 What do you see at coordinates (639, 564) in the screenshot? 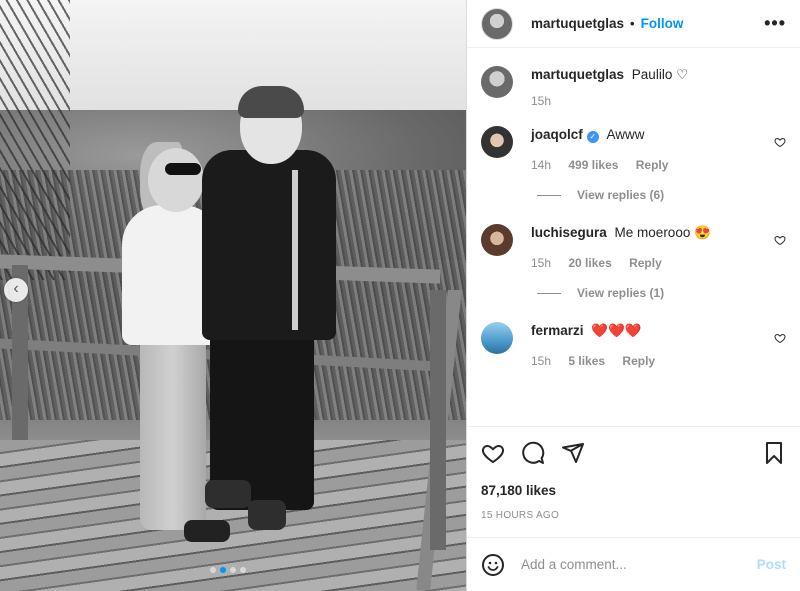
I see `comment-input` at bounding box center [639, 564].